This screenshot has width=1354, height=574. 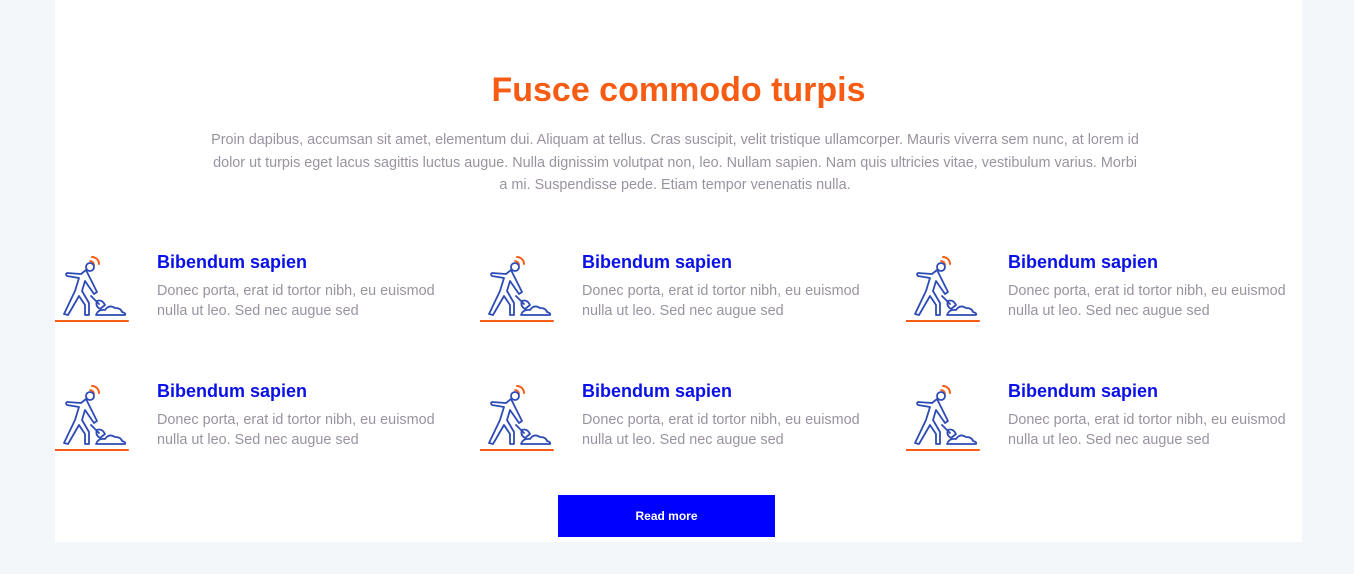 What do you see at coordinates (678, 90) in the screenshot?
I see `section-title: Fusce commodo turpis` at bounding box center [678, 90].